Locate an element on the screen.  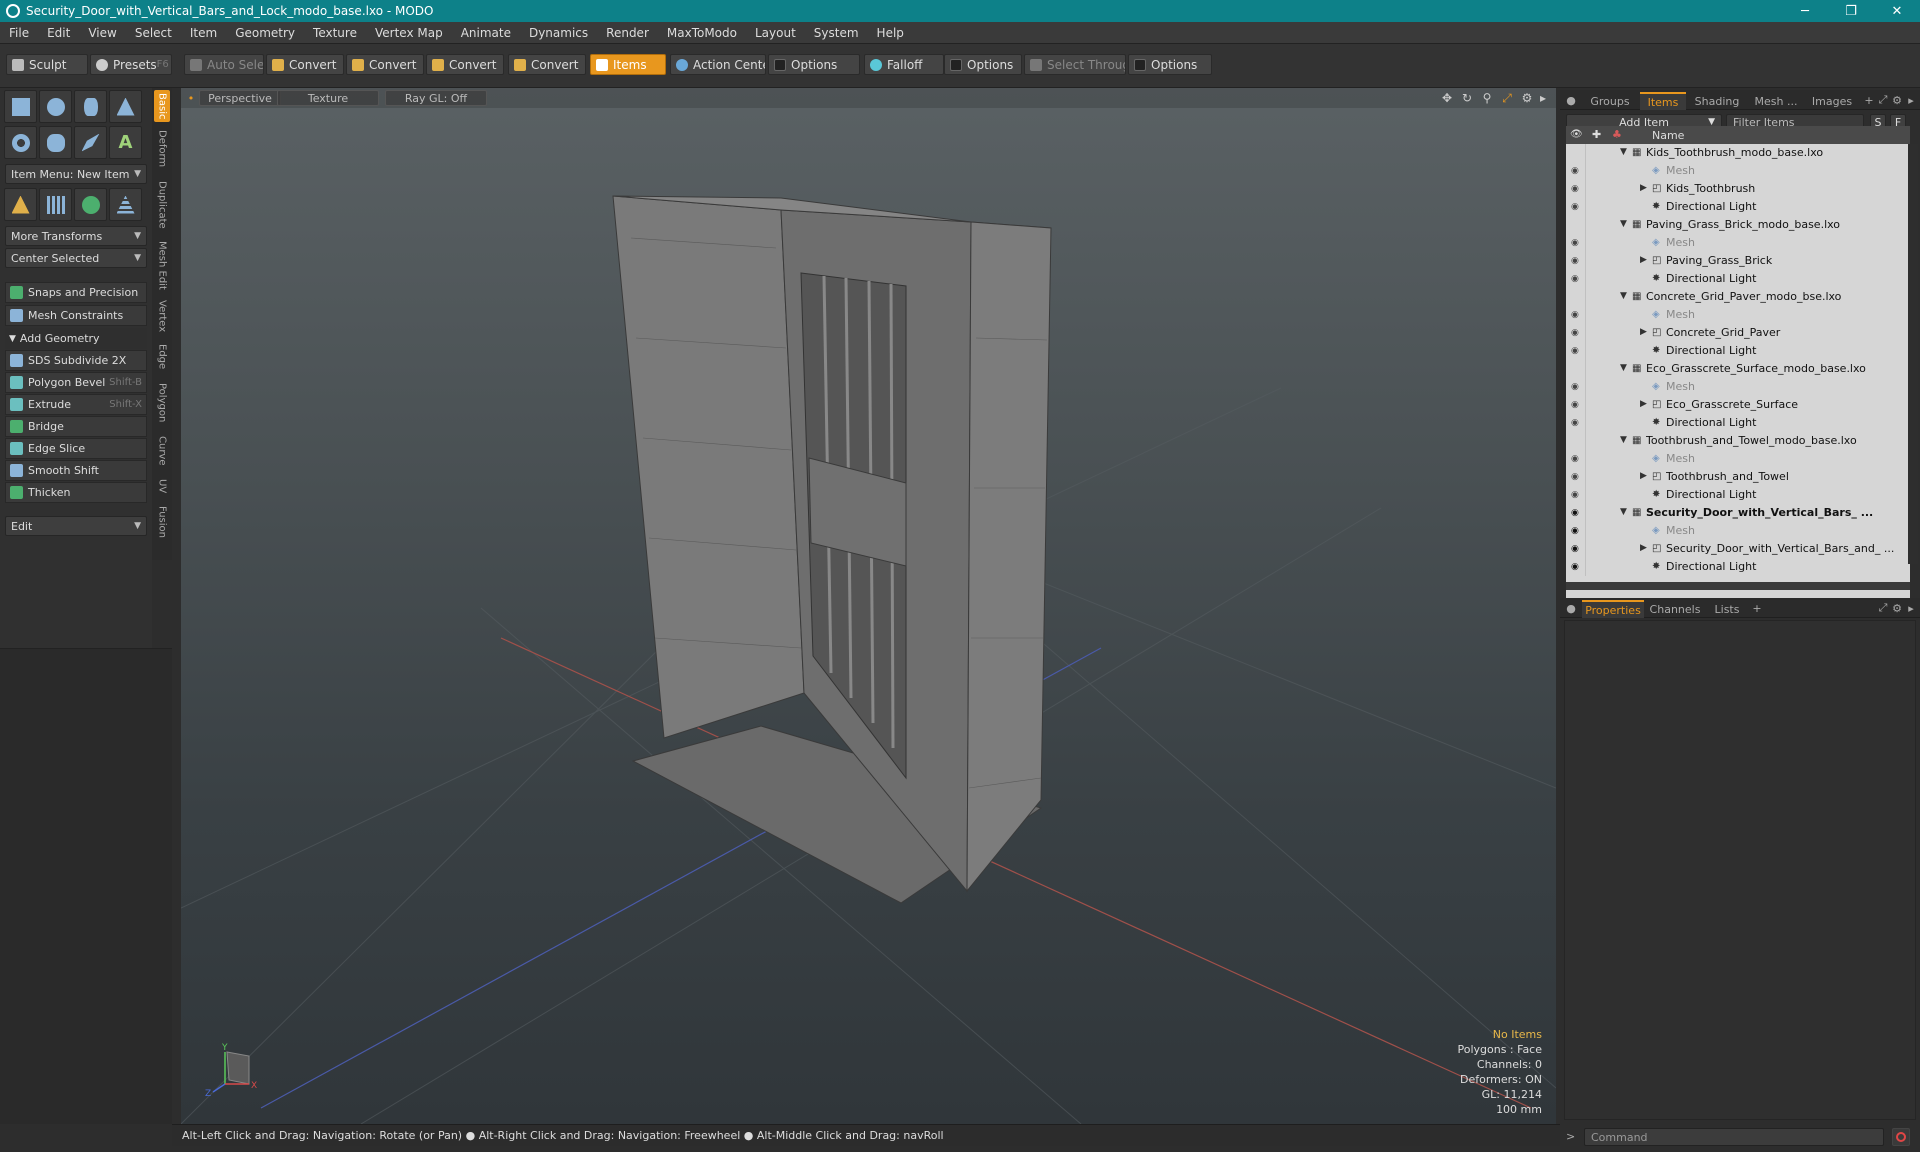
action-center-options-button: Options is located at coordinates (814, 64).